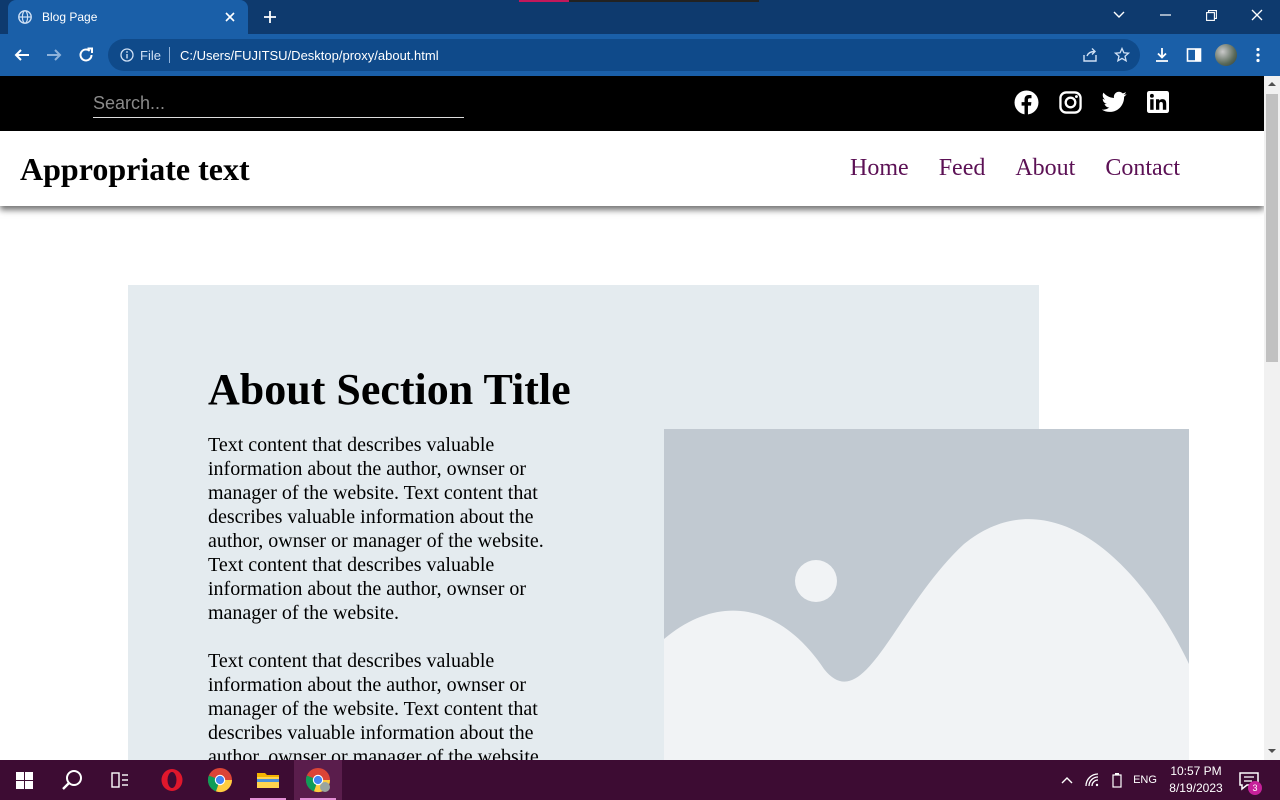 This screenshot has height=800, width=1280. What do you see at coordinates (1196, 788) in the screenshot?
I see `clock-date: 8/19/2023` at bounding box center [1196, 788].